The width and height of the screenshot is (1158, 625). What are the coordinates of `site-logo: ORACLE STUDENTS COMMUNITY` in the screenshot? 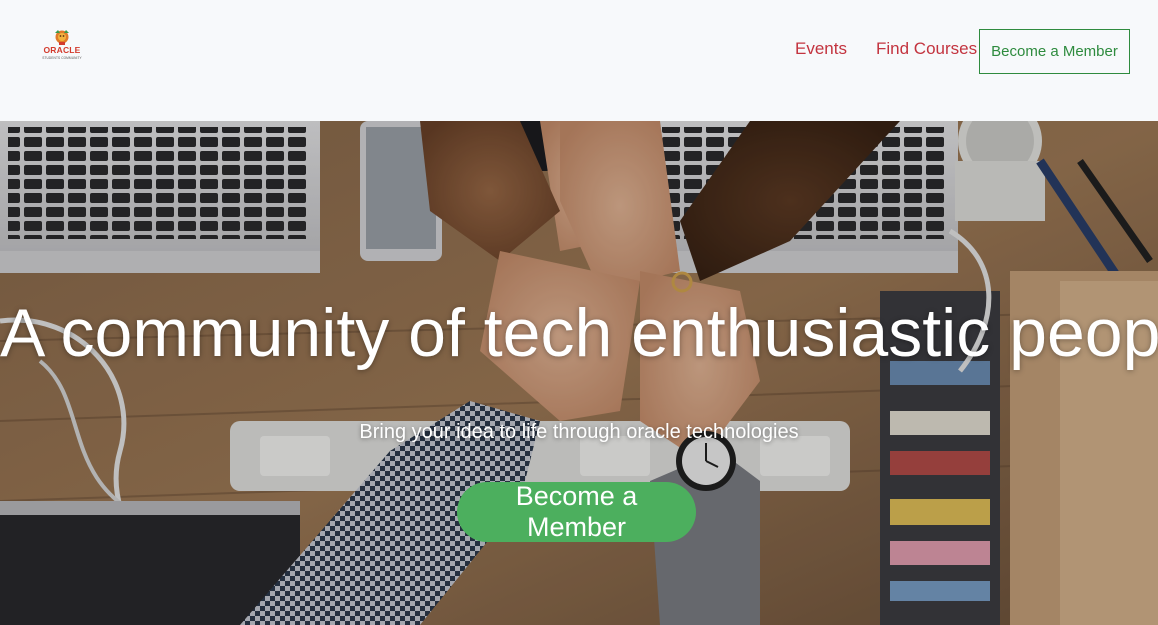 It's located at (62, 46).